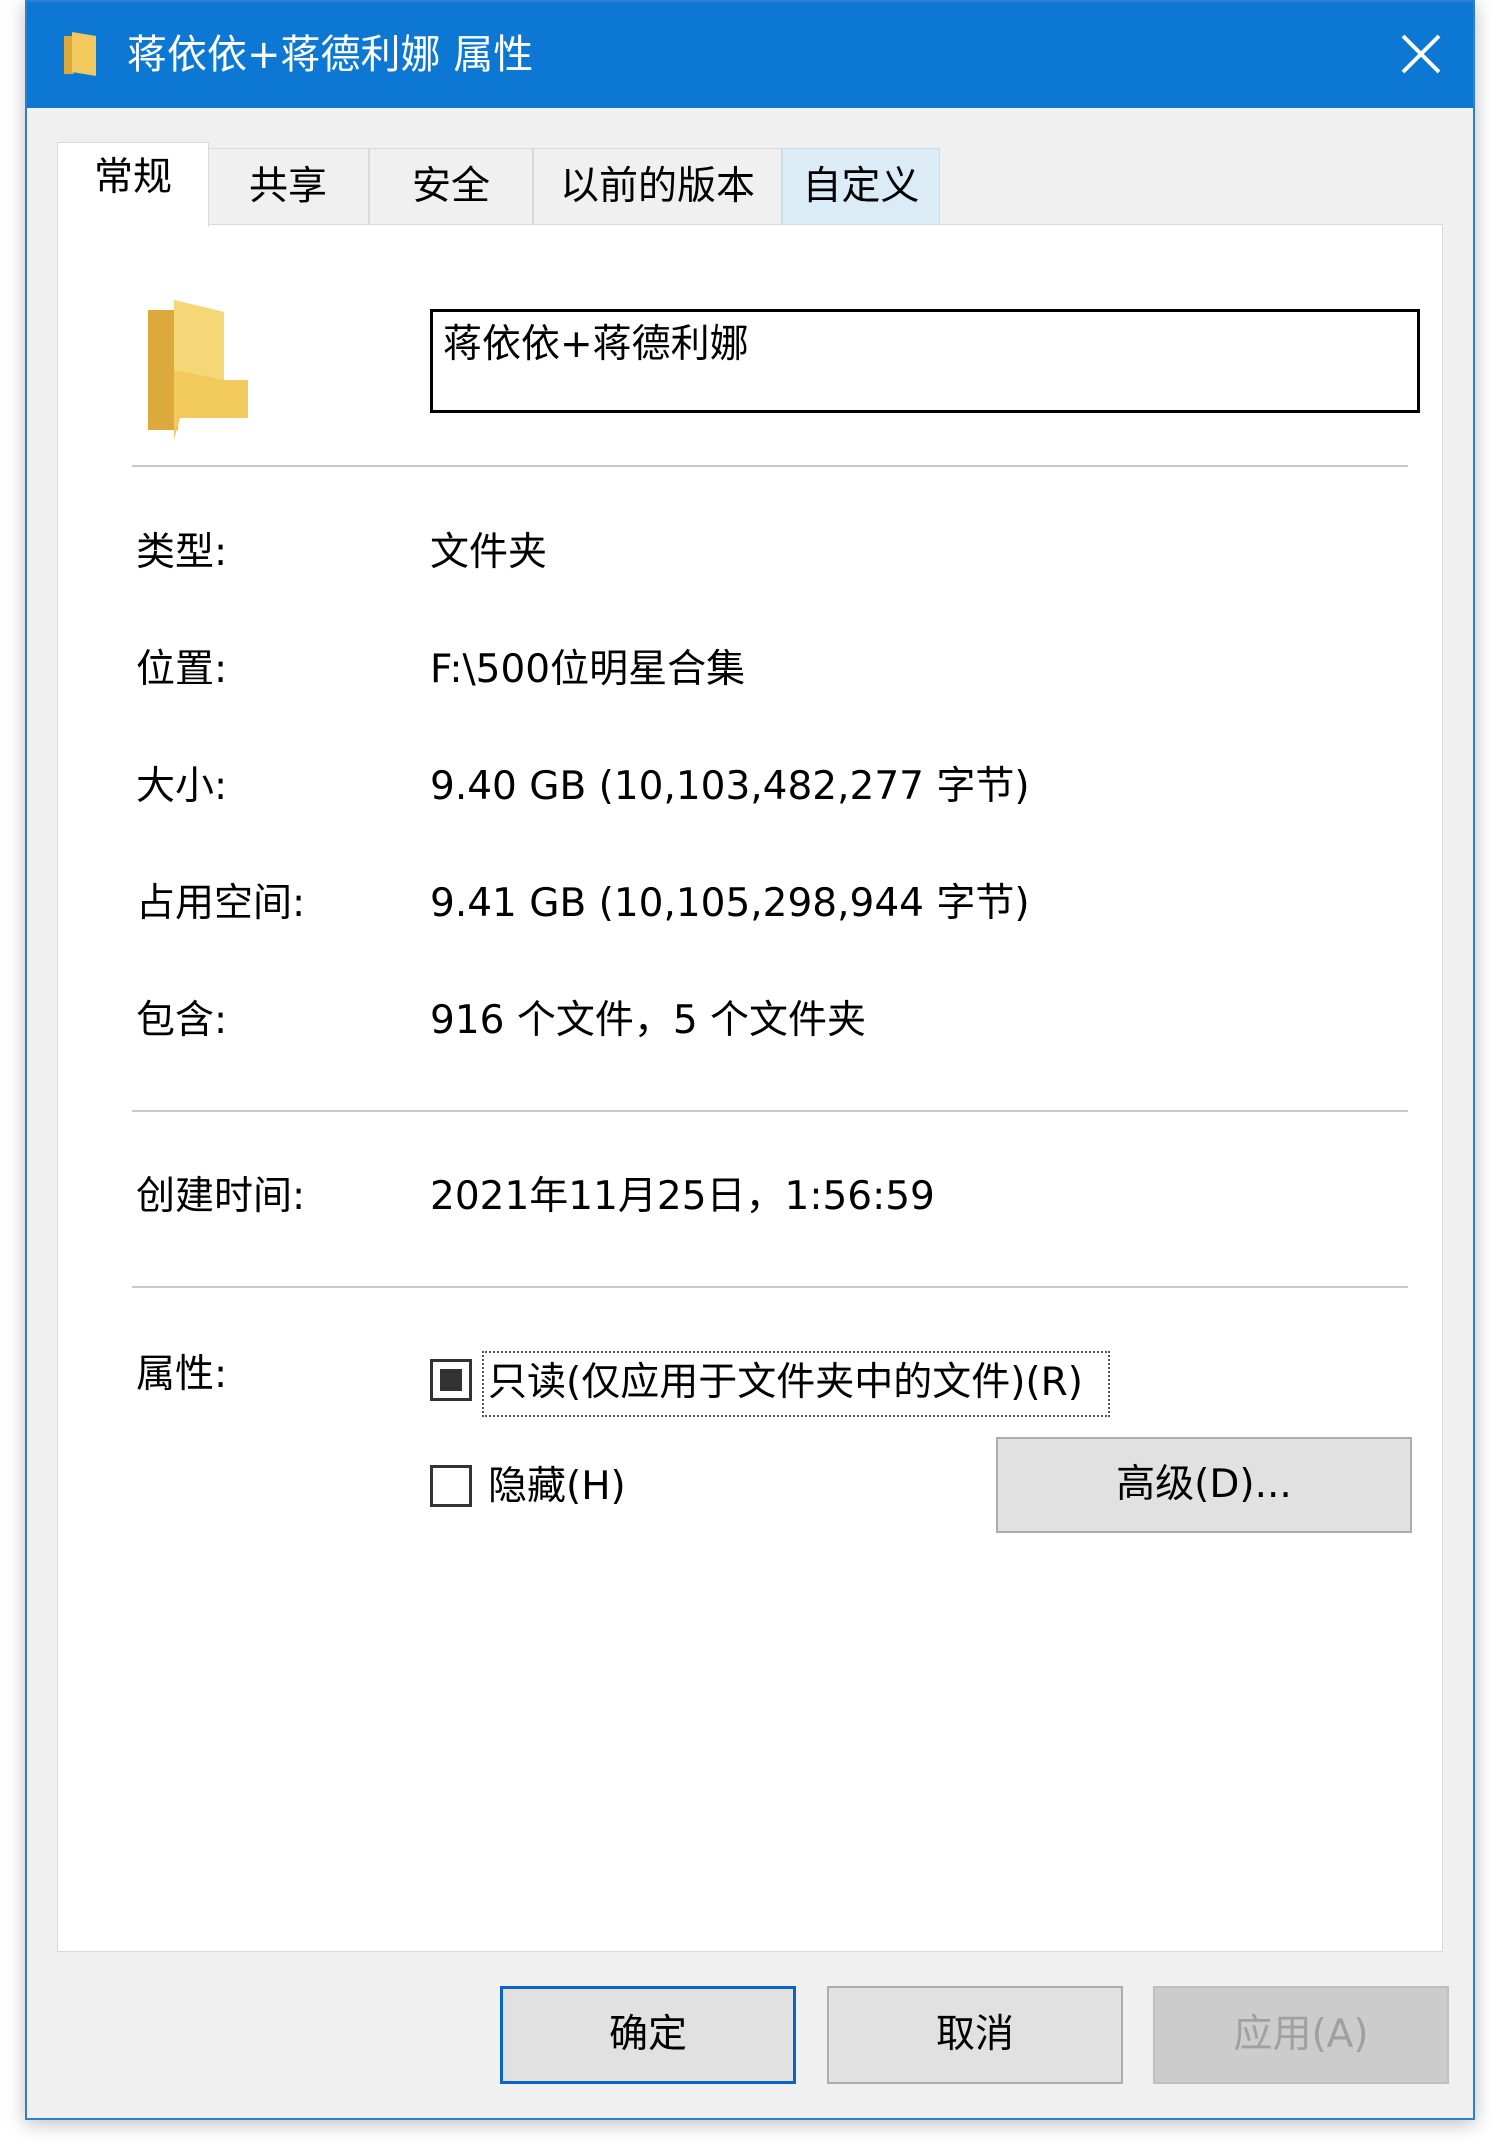 Image resolution: width=1500 pixels, height=2145 pixels. I want to click on ok-button: 确定, so click(648, 2035).